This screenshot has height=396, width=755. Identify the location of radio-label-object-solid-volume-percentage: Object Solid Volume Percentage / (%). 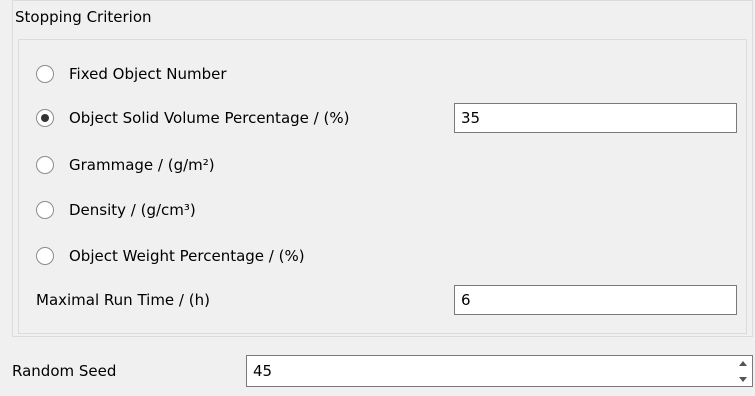
(209, 118).